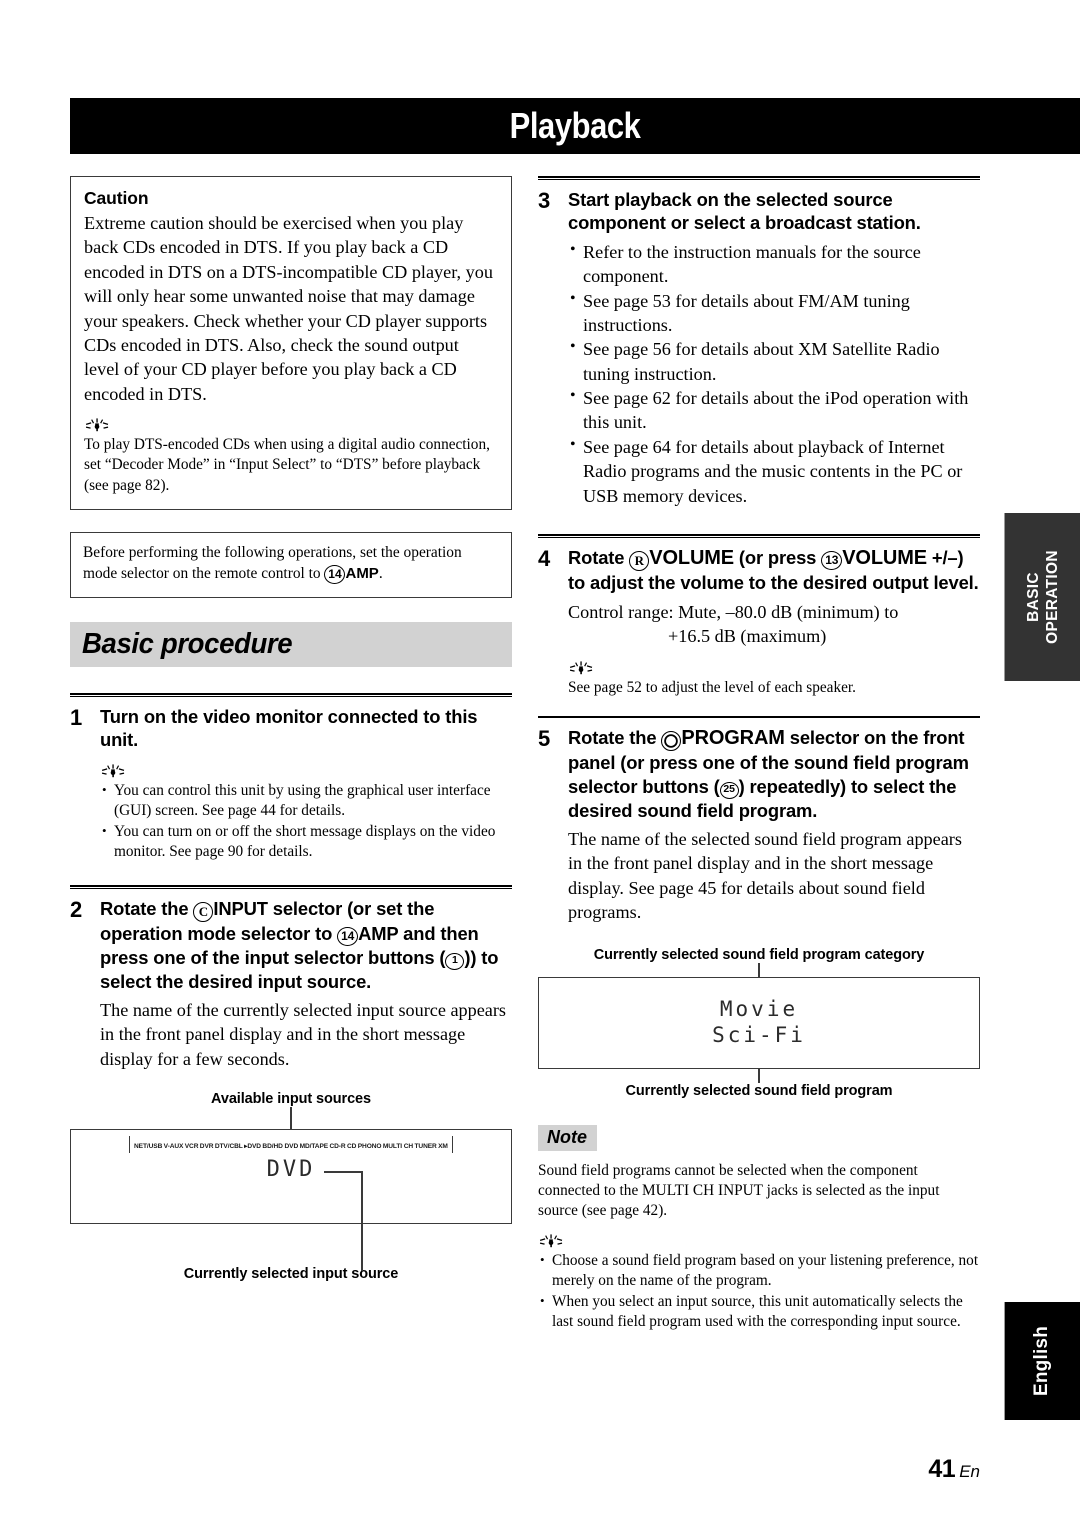  Describe the element at coordinates (291, 695) in the screenshot. I see `step-1-rule` at that location.